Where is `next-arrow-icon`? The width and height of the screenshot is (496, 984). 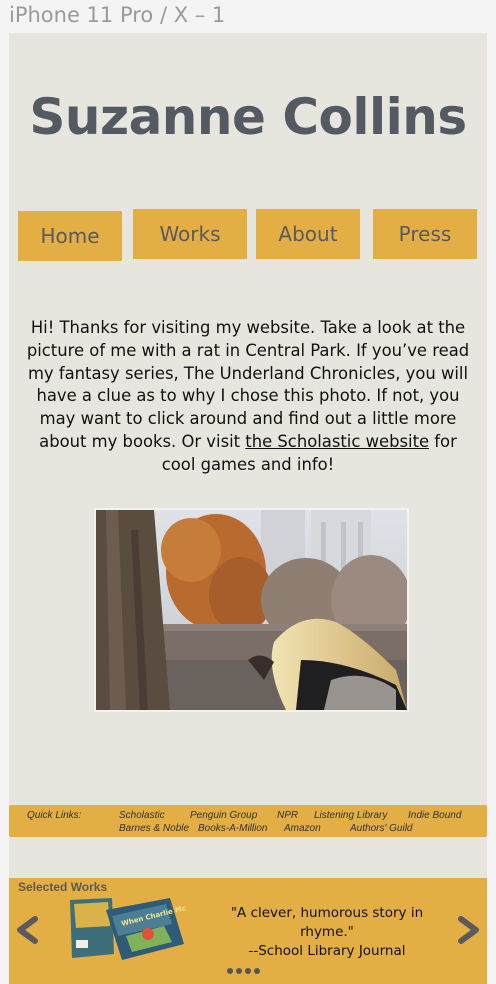 next-arrow-icon is located at coordinates (469, 930).